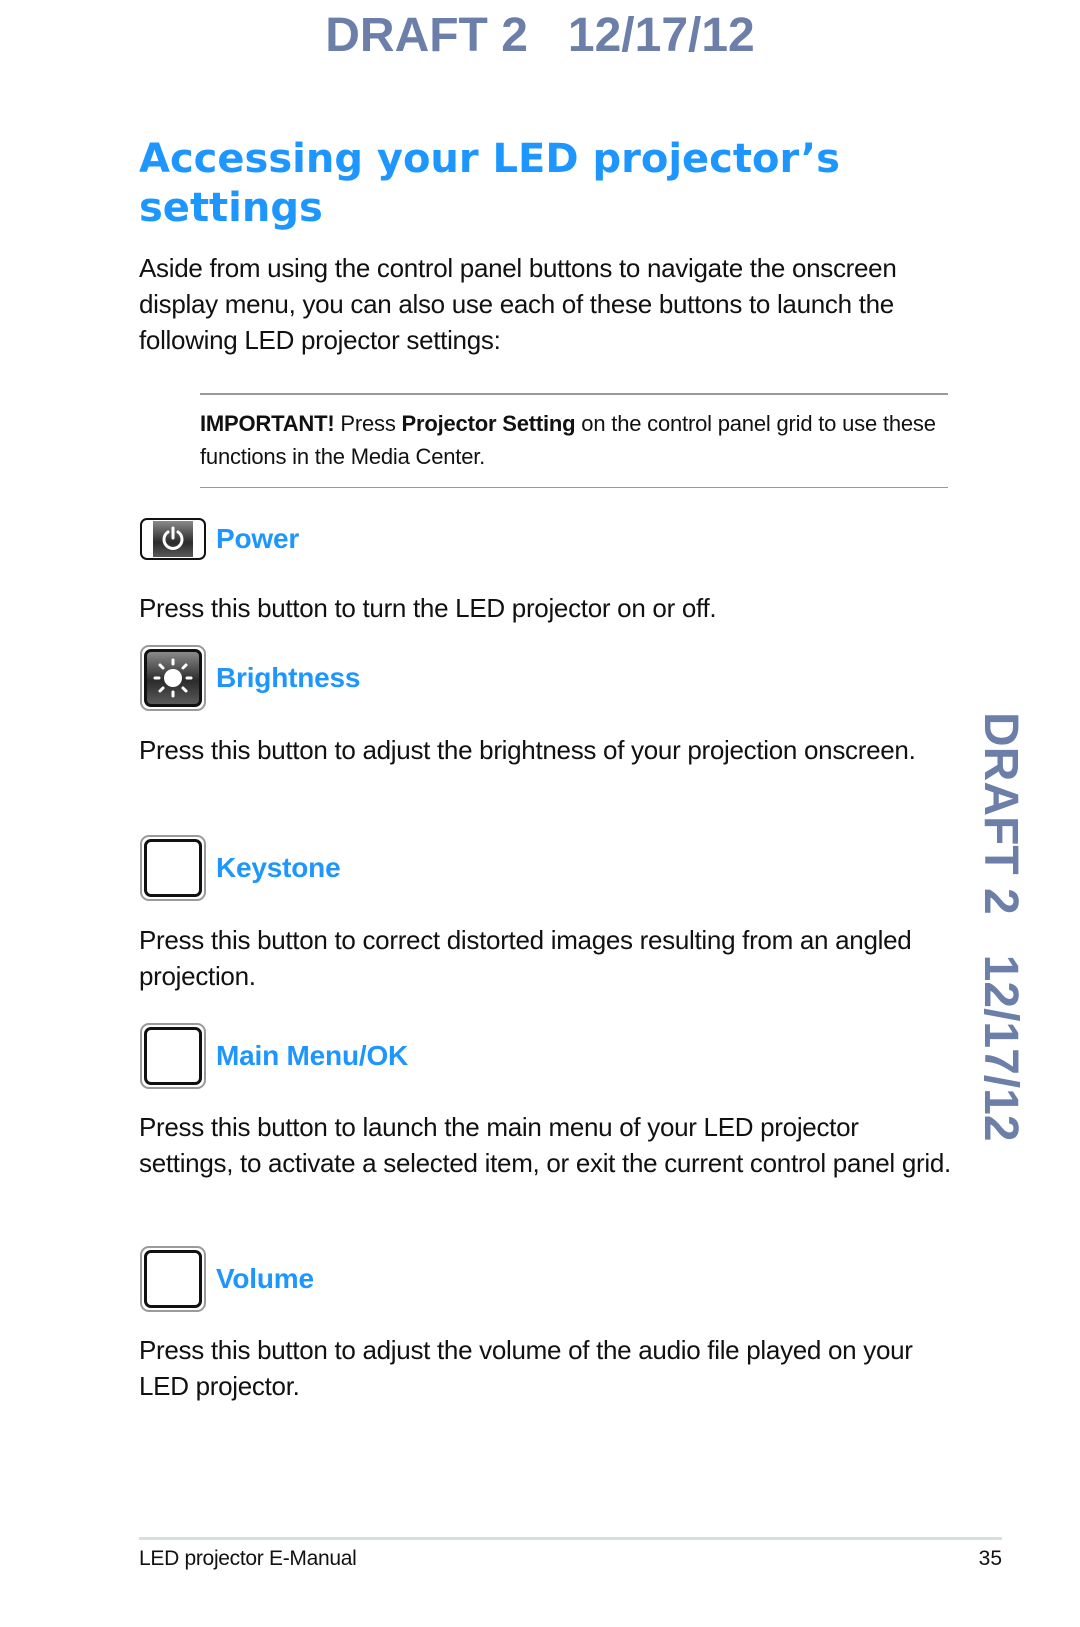 This screenshot has height=1627, width=1080. What do you see at coordinates (570, 1538) in the screenshot?
I see `footer-divider` at bounding box center [570, 1538].